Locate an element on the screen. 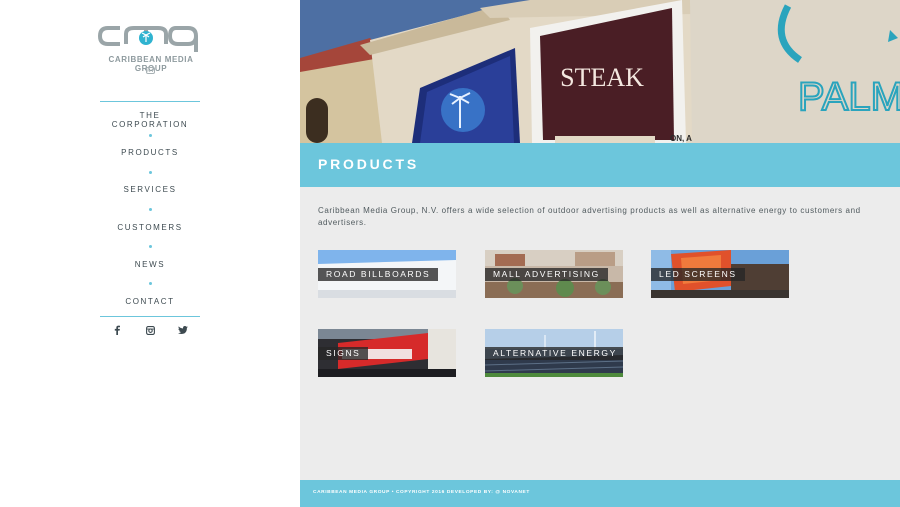 Image resolution: width=900 pixels, height=507 pixels. nav-item-news: NEWS is located at coordinates (150, 264).